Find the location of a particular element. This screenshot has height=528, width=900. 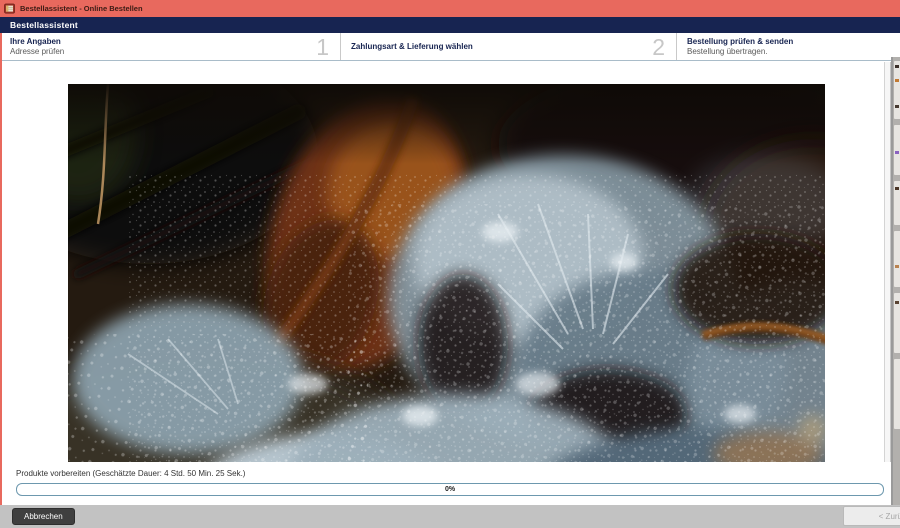

window-title: Bestellassistent - Online Bestellen is located at coordinates (81, 8).